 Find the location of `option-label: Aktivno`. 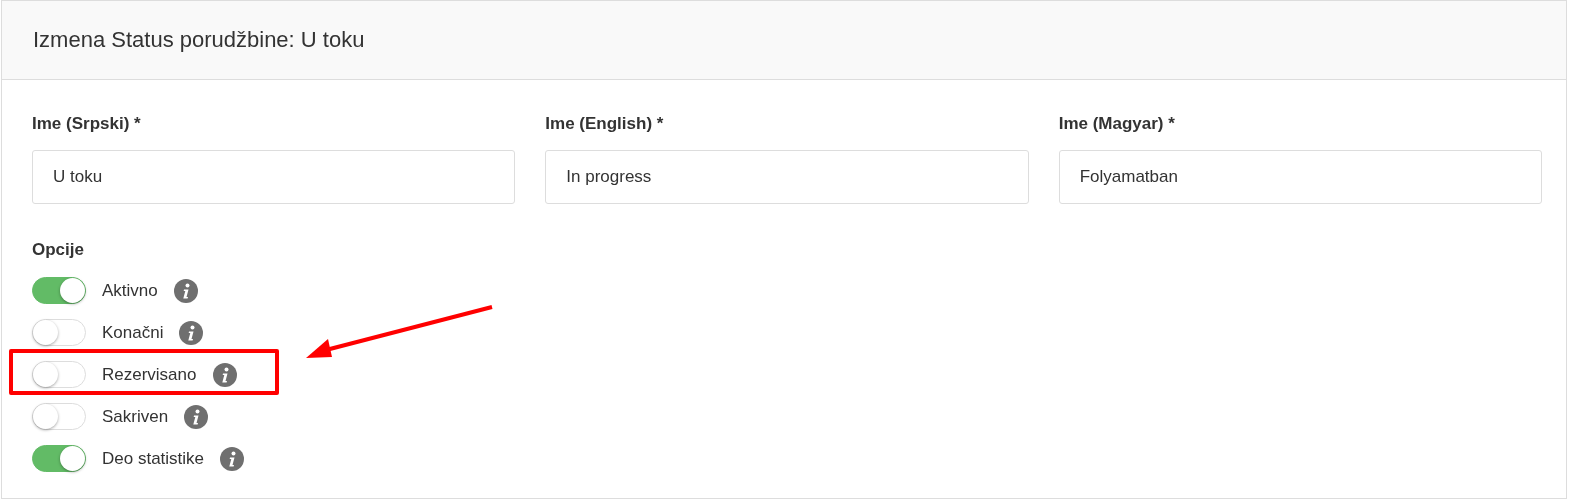

option-label: Aktivno is located at coordinates (130, 290).